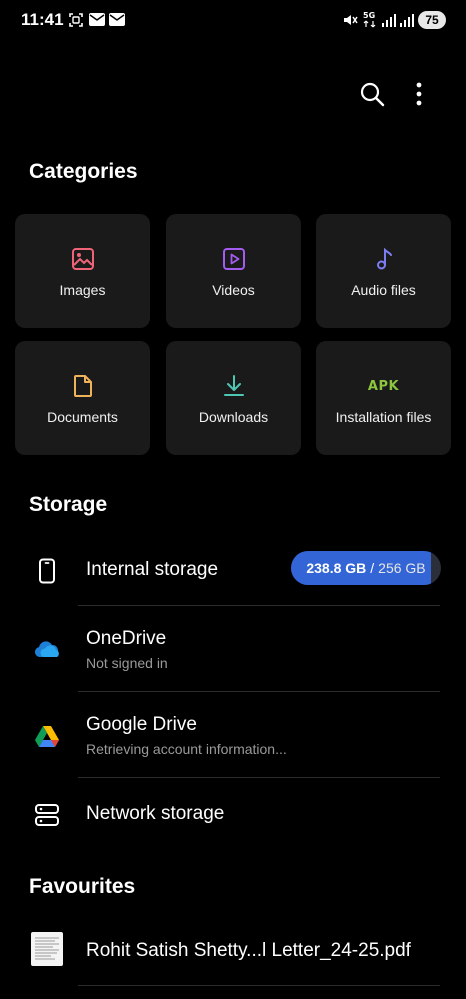 The height and width of the screenshot is (999, 466). I want to click on divider, so click(259, 985).